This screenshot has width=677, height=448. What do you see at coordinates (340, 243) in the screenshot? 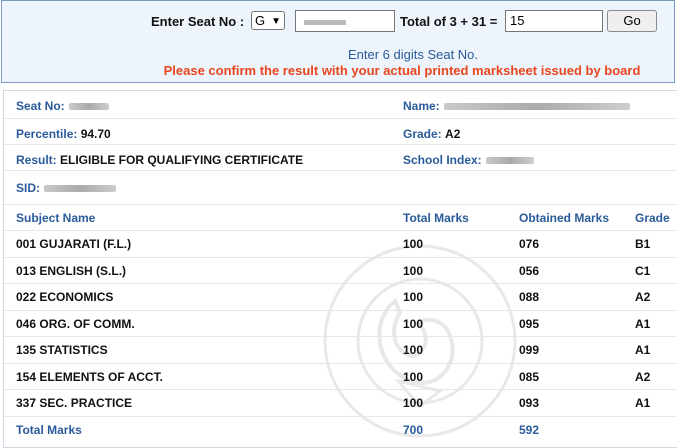
I see `table-row: 001 GUJARATI (F.L.) 100 076 B1` at bounding box center [340, 243].